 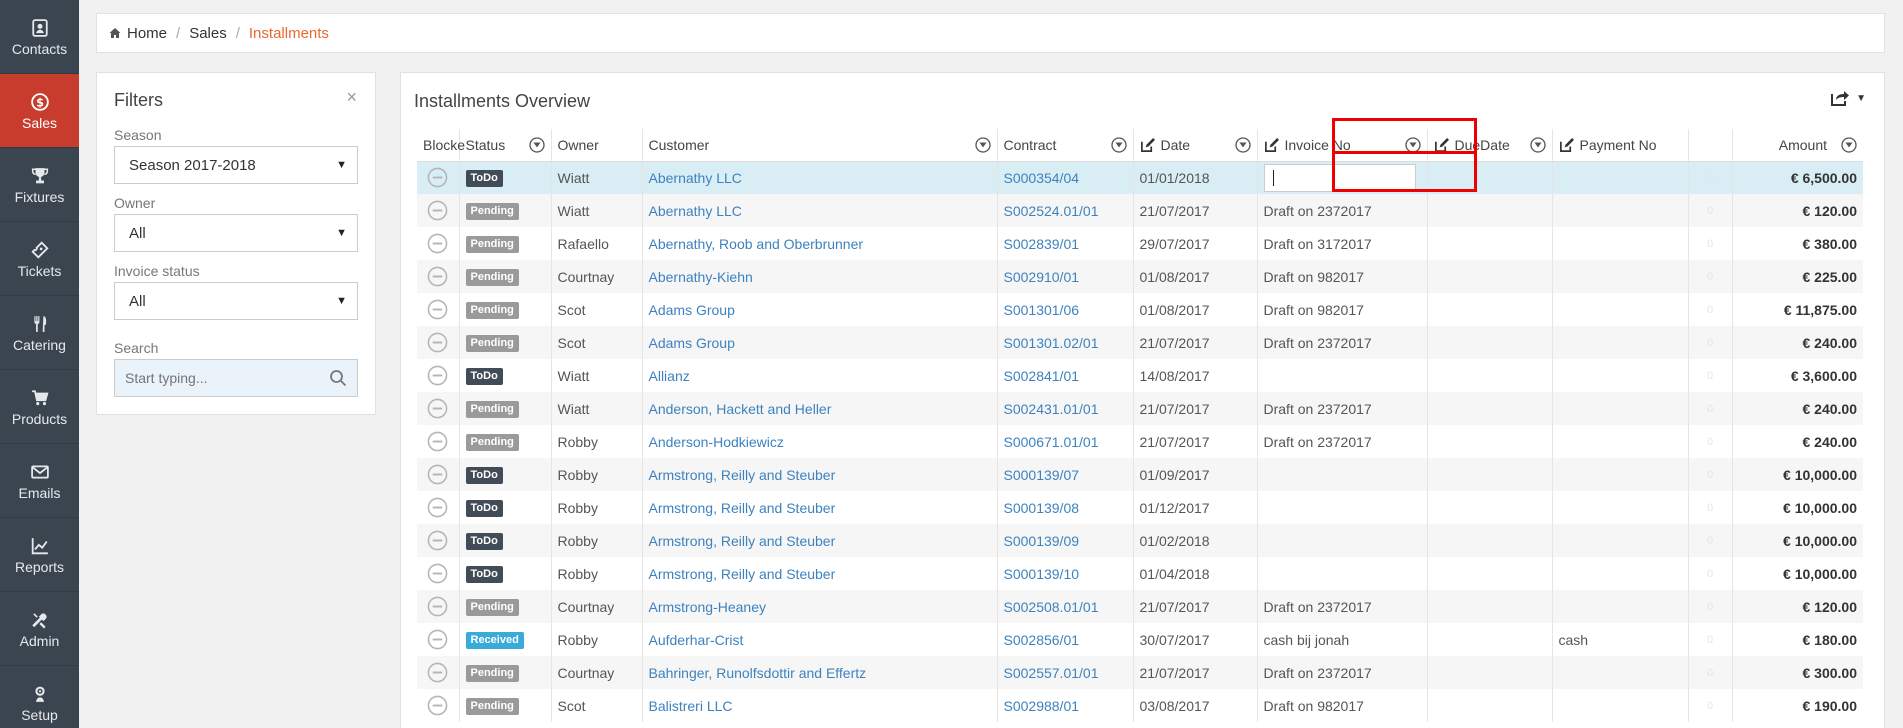 What do you see at coordinates (147, 33) in the screenshot?
I see `breadcrumb-home: Home` at bounding box center [147, 33].